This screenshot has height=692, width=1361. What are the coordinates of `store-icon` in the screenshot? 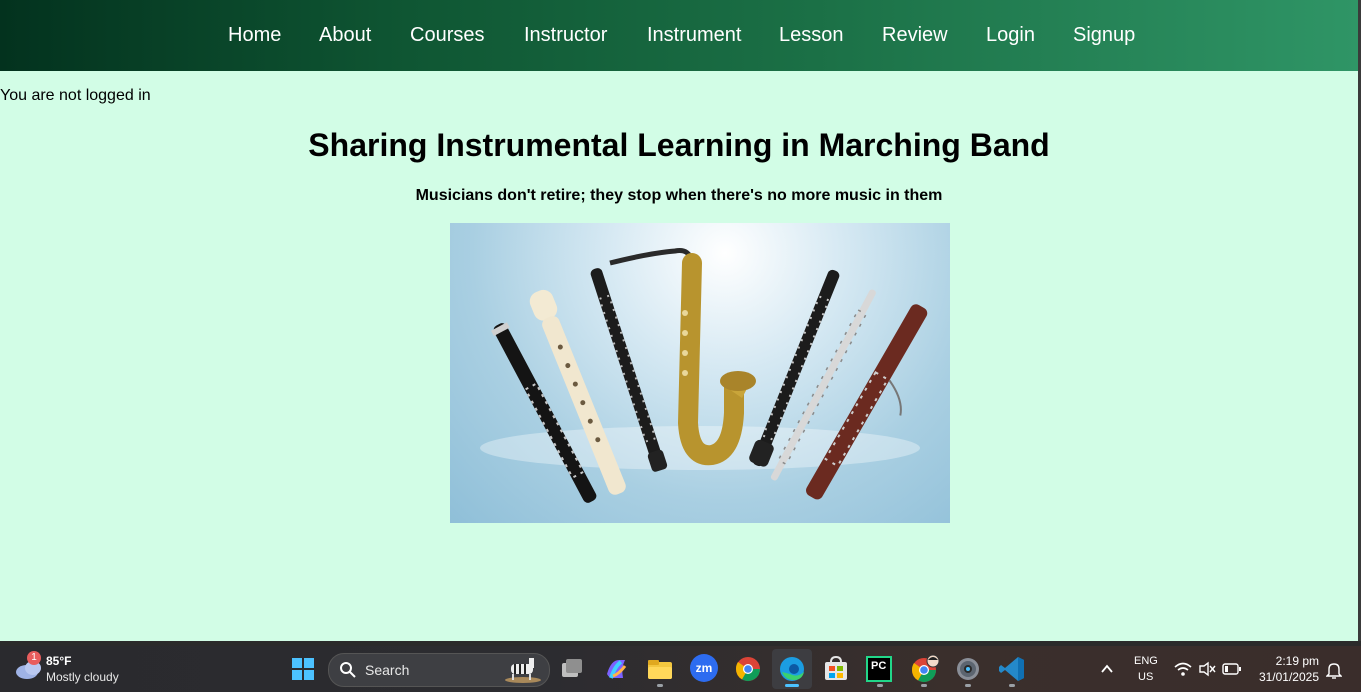 It's located at (836, 669).